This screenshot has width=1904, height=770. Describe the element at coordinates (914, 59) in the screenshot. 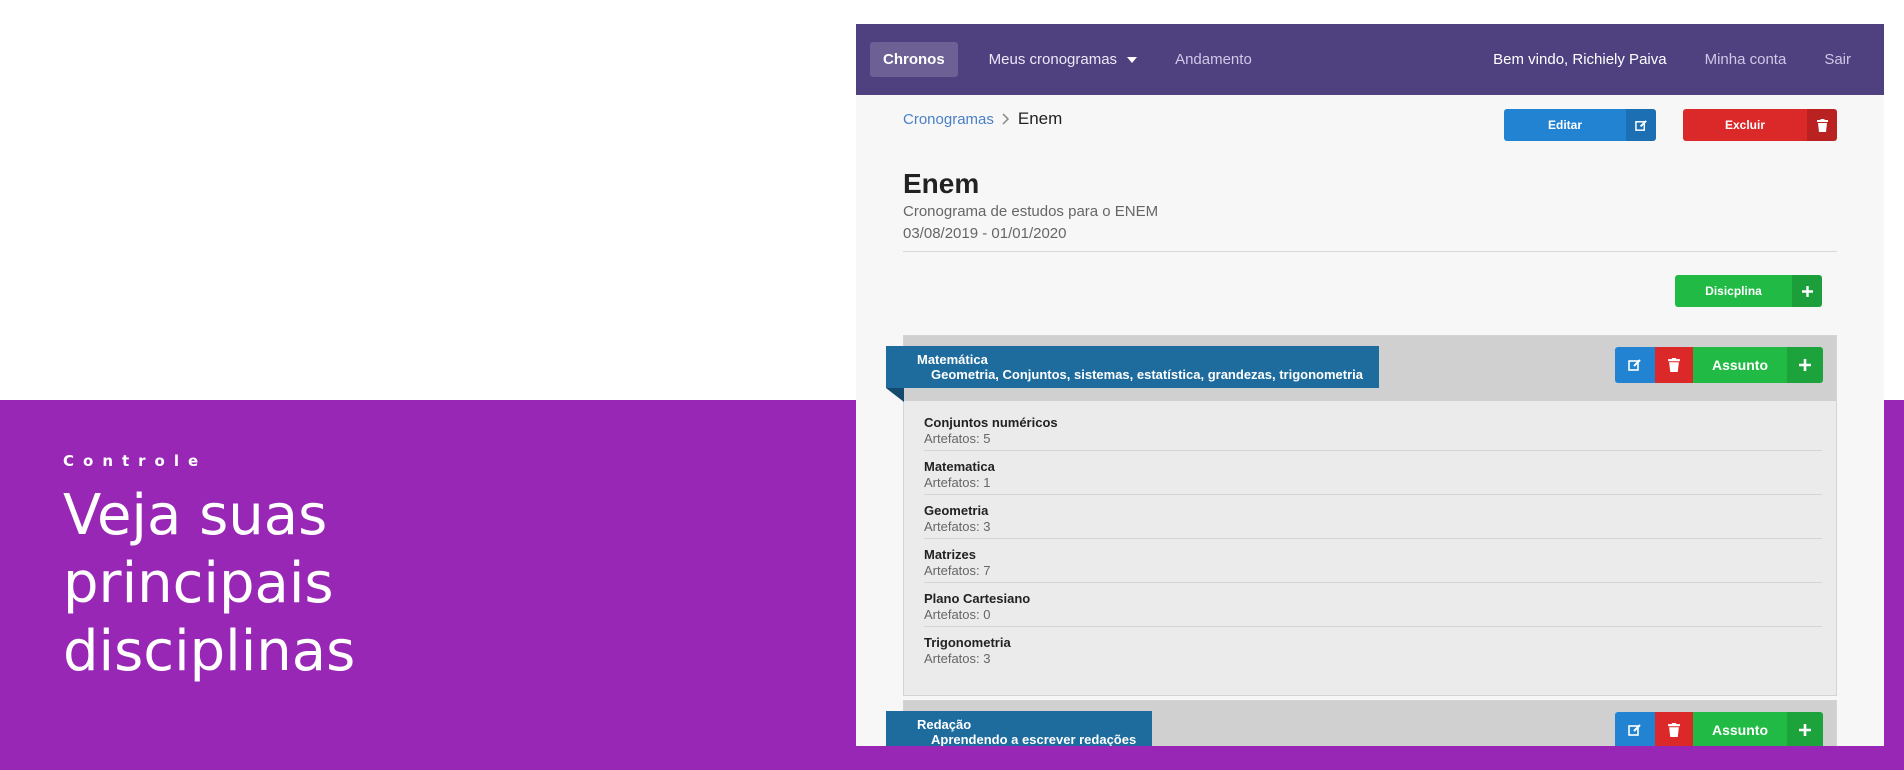

I see `brand-link: Chronos` at that location.